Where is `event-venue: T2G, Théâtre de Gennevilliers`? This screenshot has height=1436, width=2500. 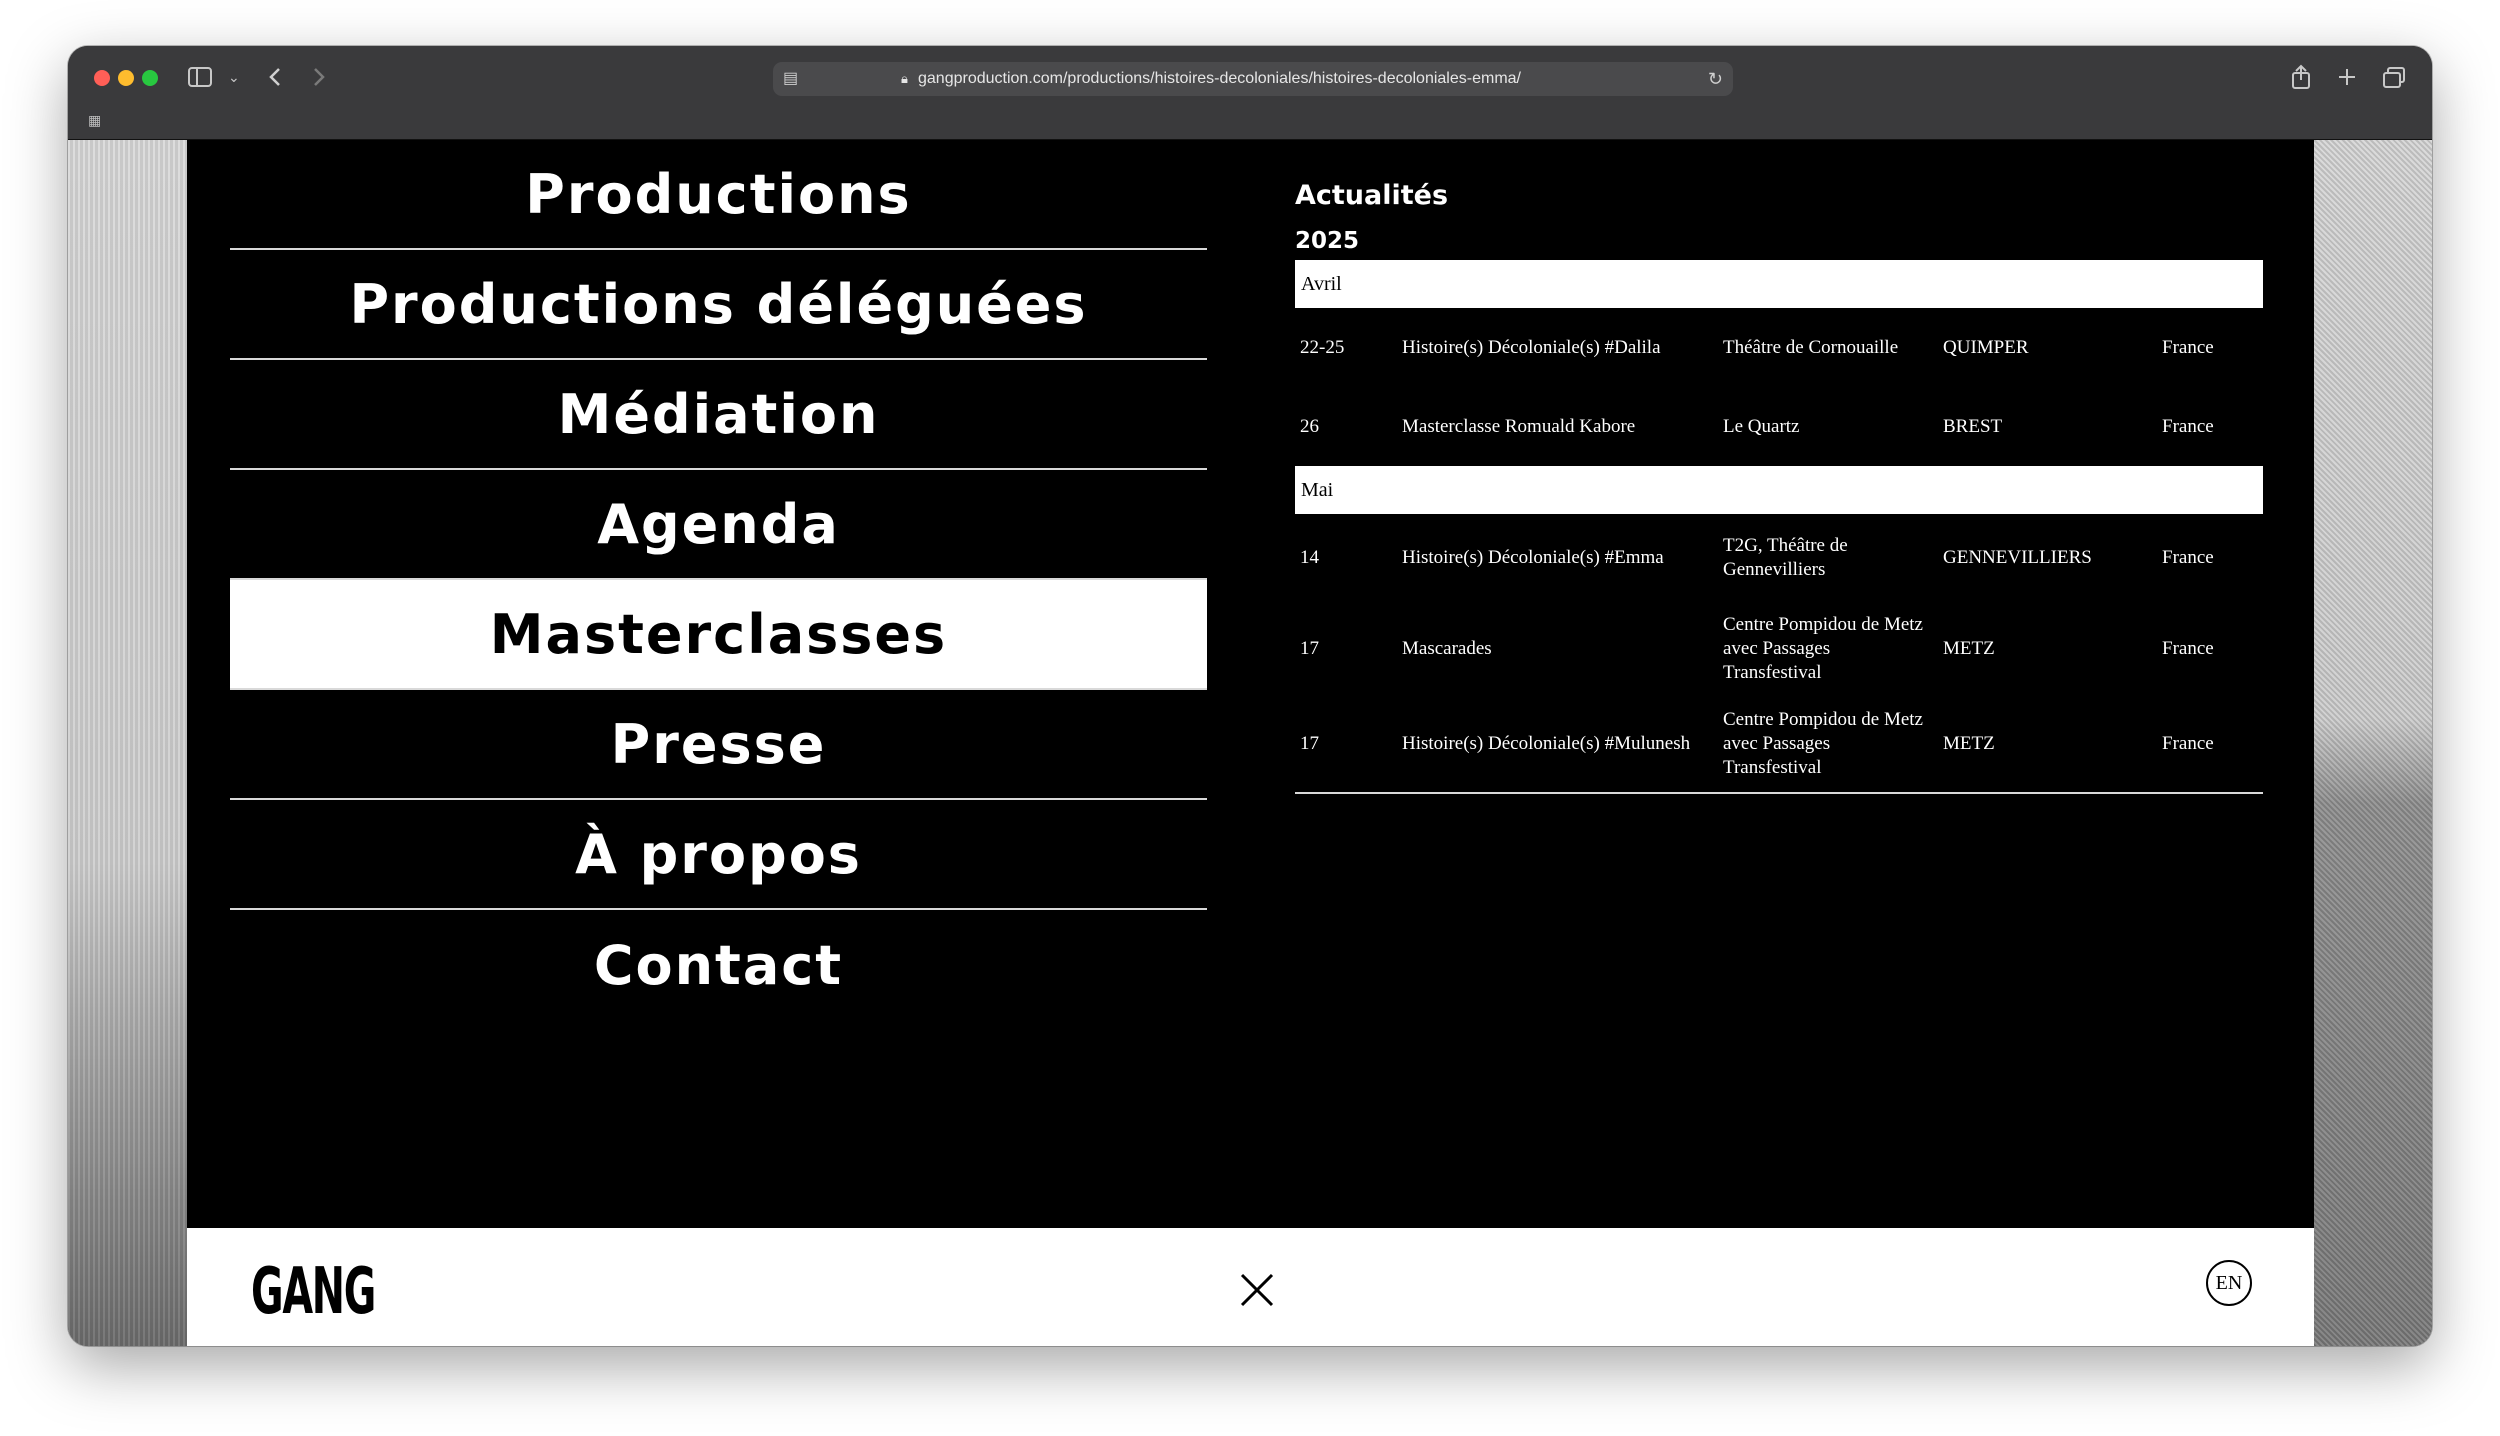 event-venue: T2G, Théâtre de Gennevilliers is located at coordinates (1785, 557).